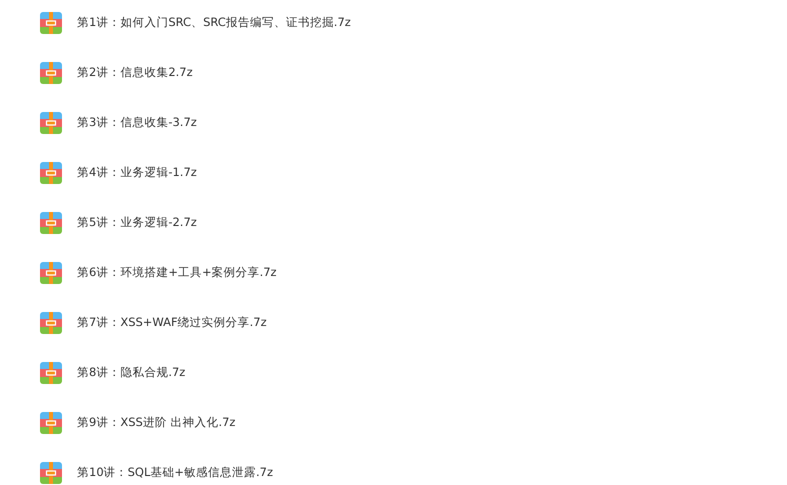  I want to click on file-name: 第10讲：SQL基础+敏感信息泄露.7z, so click(175, 473).